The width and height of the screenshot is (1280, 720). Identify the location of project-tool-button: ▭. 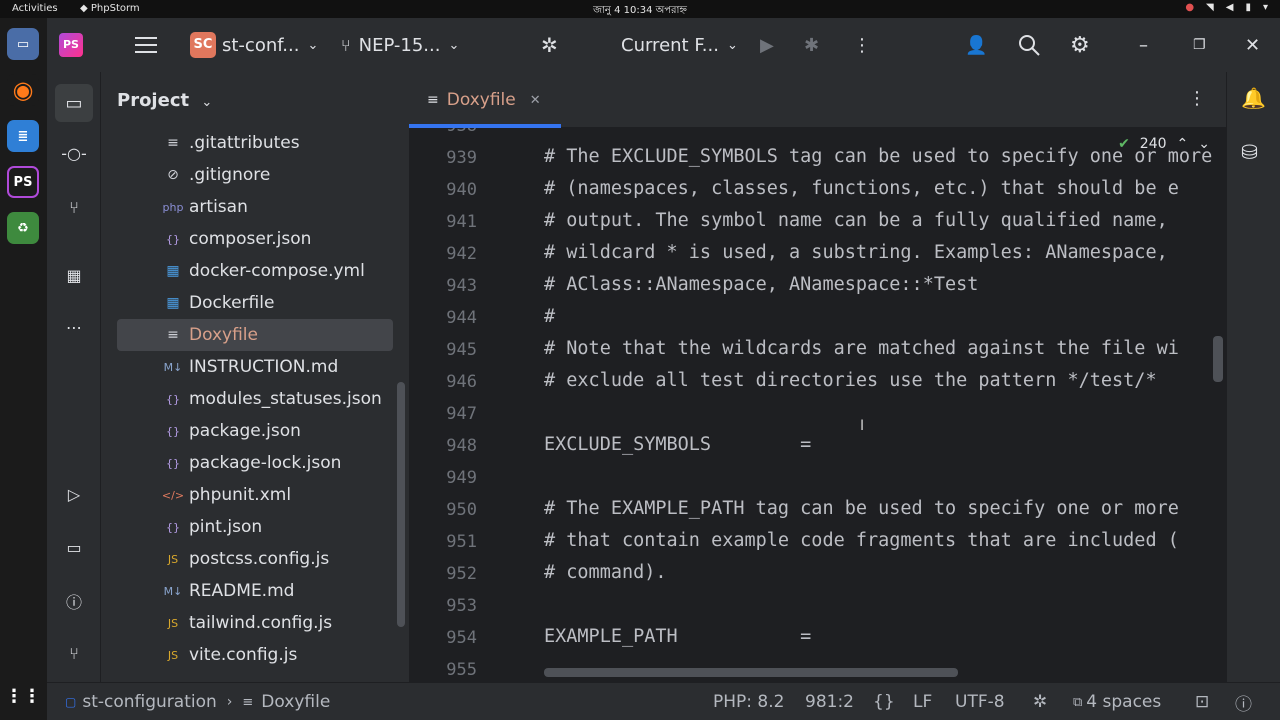
(74, 103).